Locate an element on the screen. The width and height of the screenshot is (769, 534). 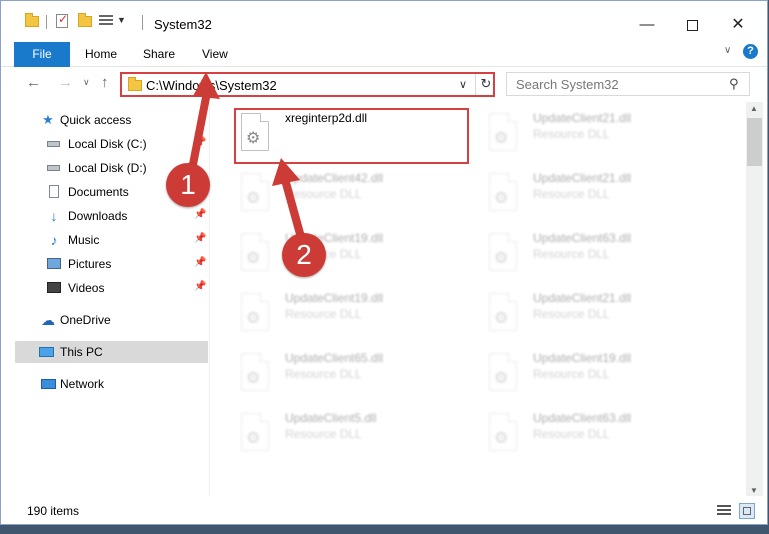
pane-divider is located at coordinates (209, 299).